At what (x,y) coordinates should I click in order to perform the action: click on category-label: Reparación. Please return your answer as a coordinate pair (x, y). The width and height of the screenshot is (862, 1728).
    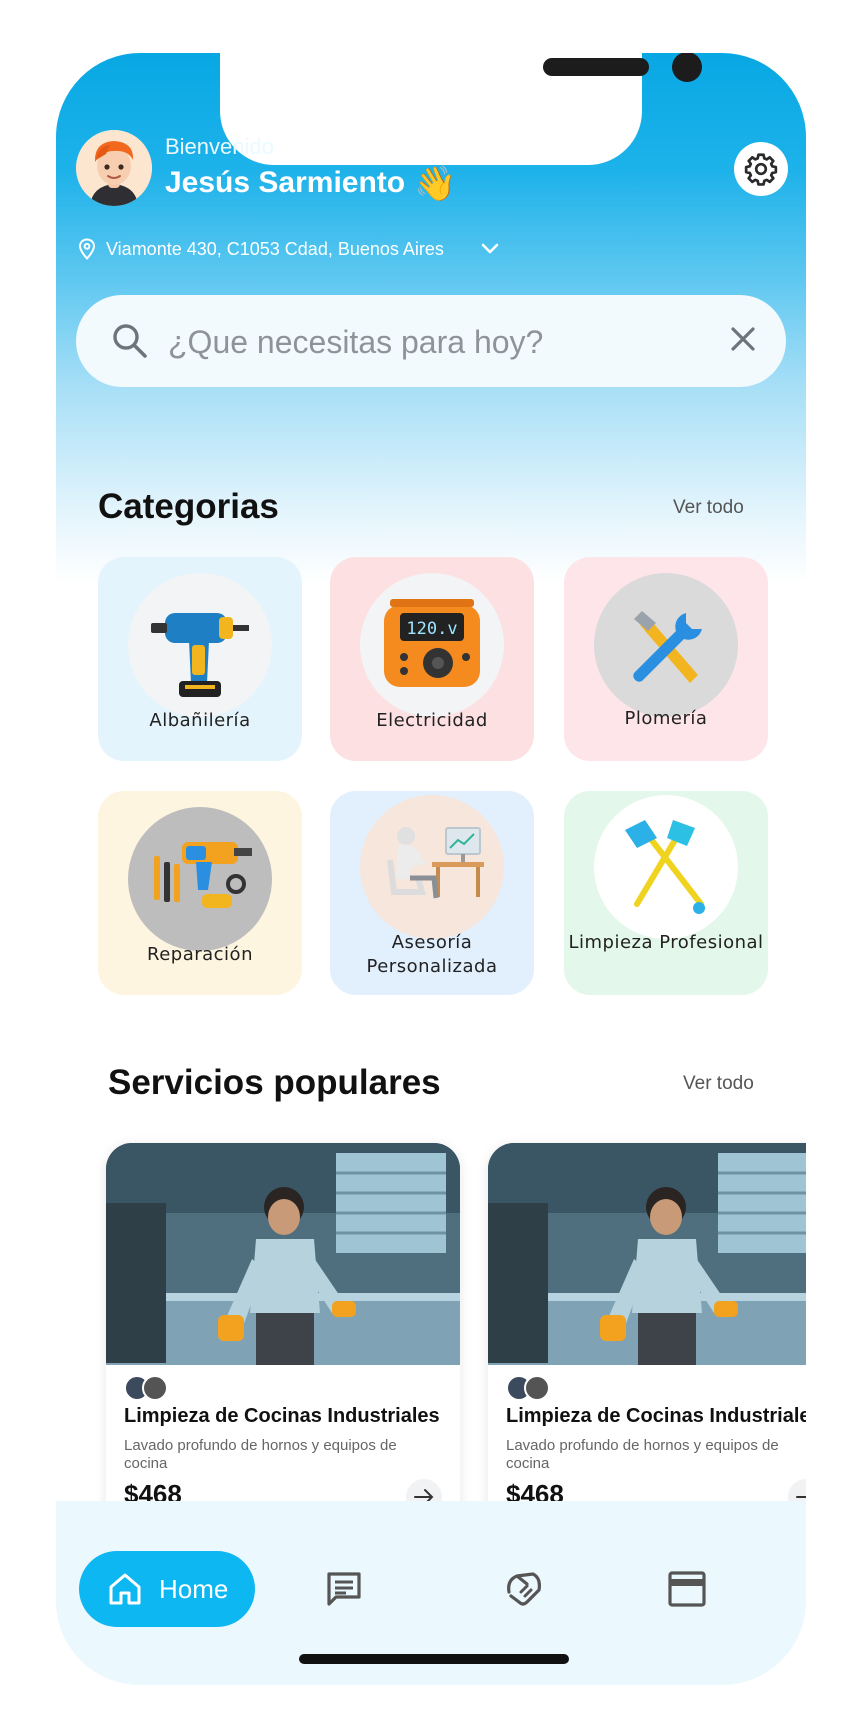
    Looking at the image, I should click on (200, 954).